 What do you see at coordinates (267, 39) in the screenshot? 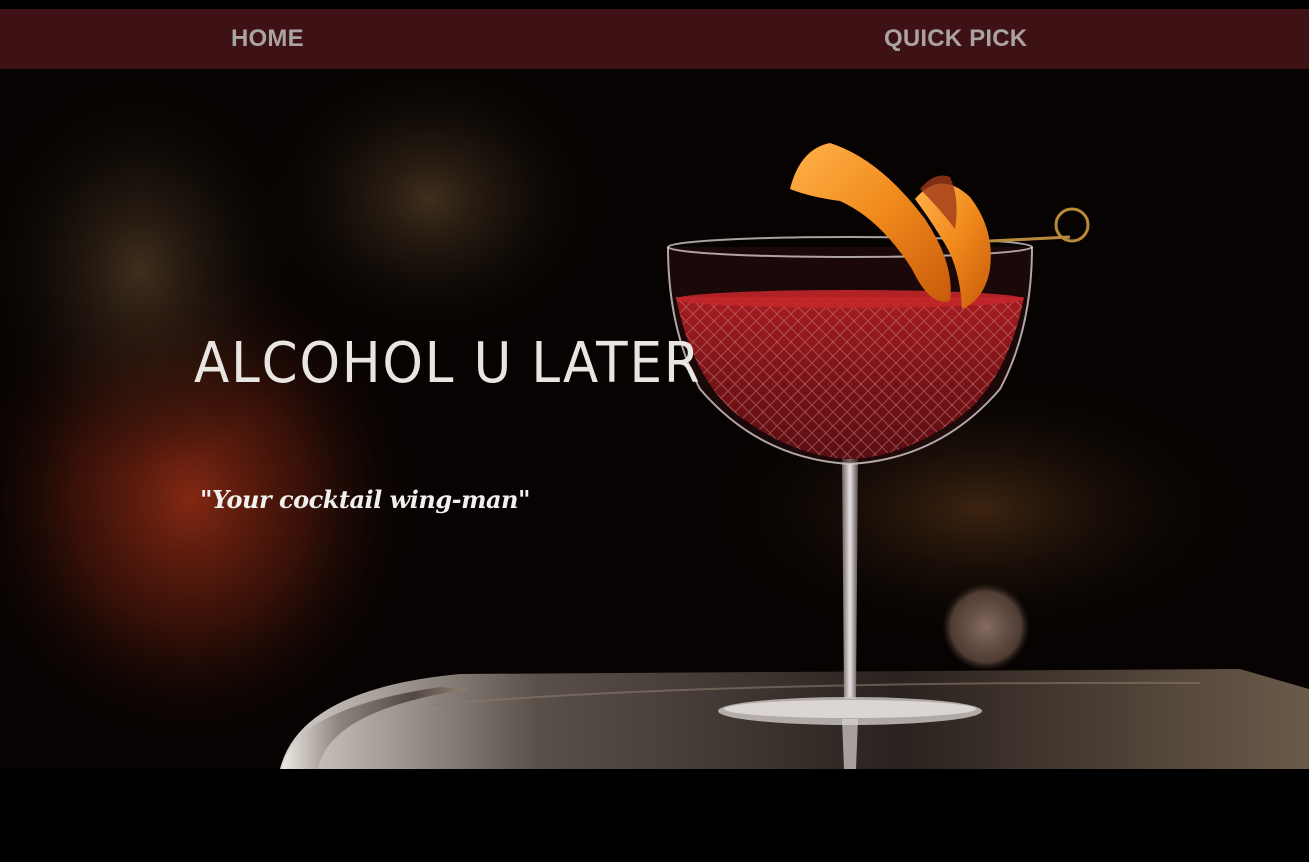
I see `nav-home-link: HOME` at bounding box center [267, 39].